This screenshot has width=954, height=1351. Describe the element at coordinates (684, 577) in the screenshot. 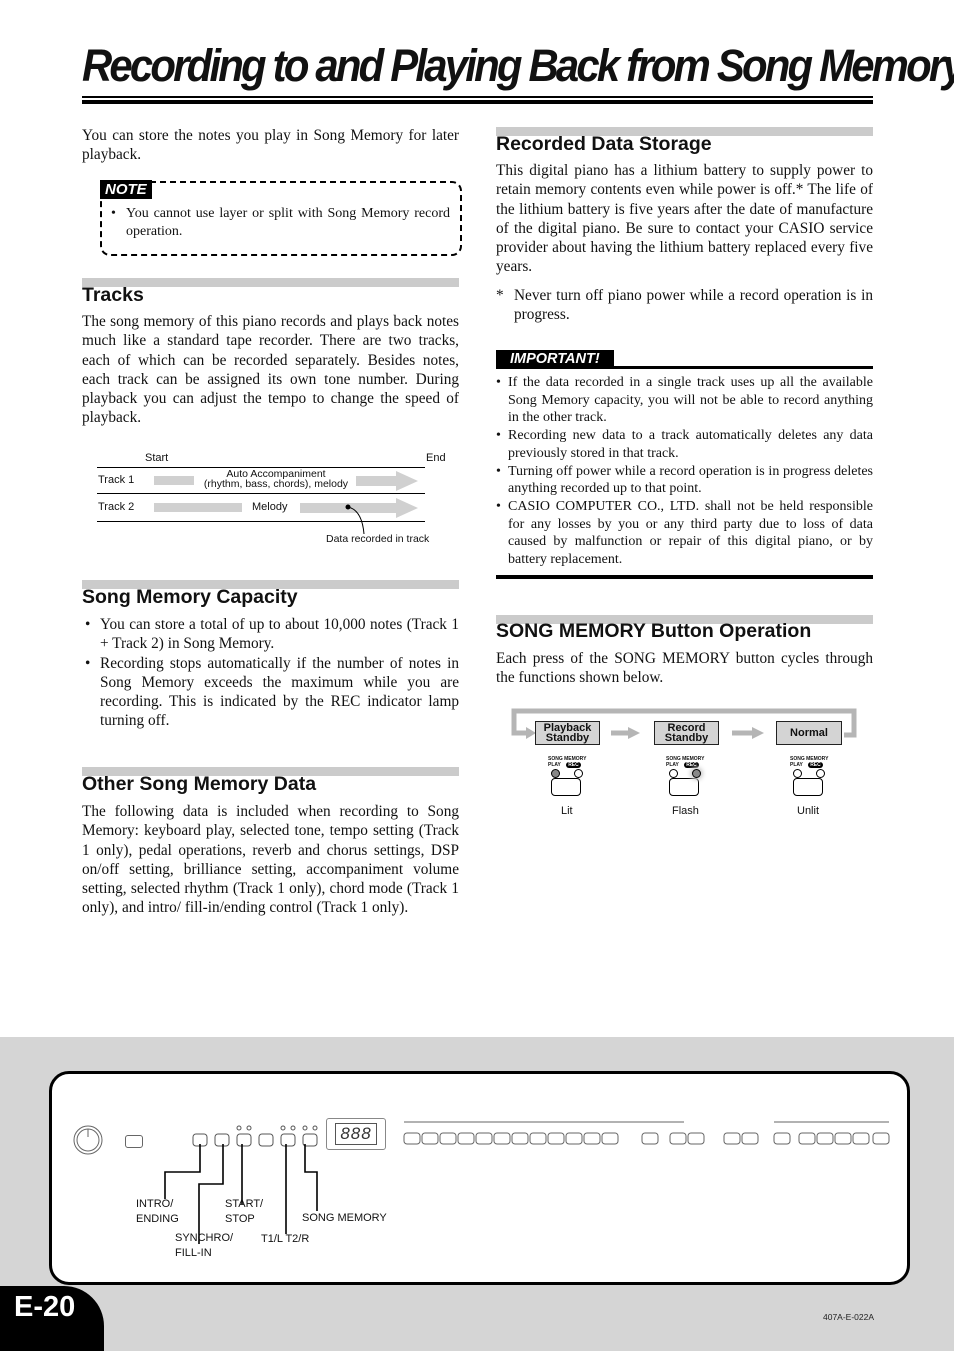

I see `important-rule-bottom` at that location.